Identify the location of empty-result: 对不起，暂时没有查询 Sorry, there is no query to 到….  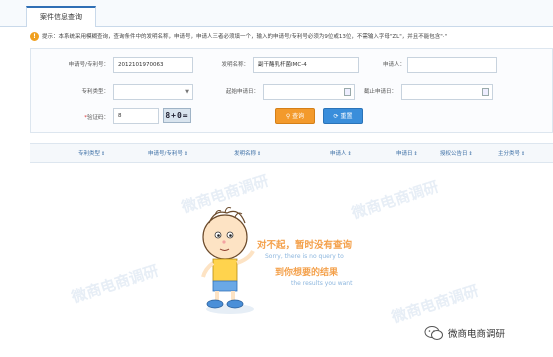
(280, 262).